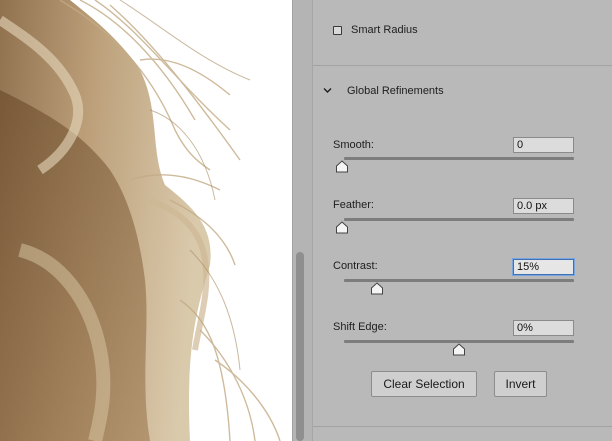 Image resolution: width=612 pixels, height=441 pixels. Describe the element at coordinates (543, 328) in the screenshot. I see `shift-edge-input: 0%` at that location.